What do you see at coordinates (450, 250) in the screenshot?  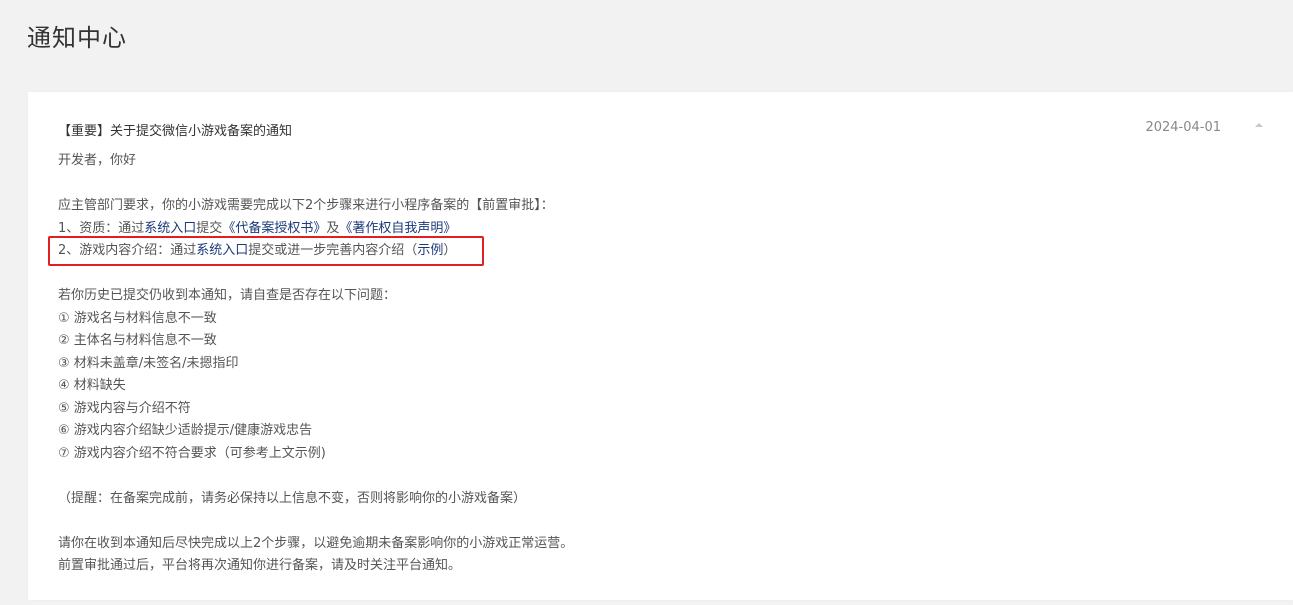 I see `step-2-suffix: ）` at bounding box center [450, 250].